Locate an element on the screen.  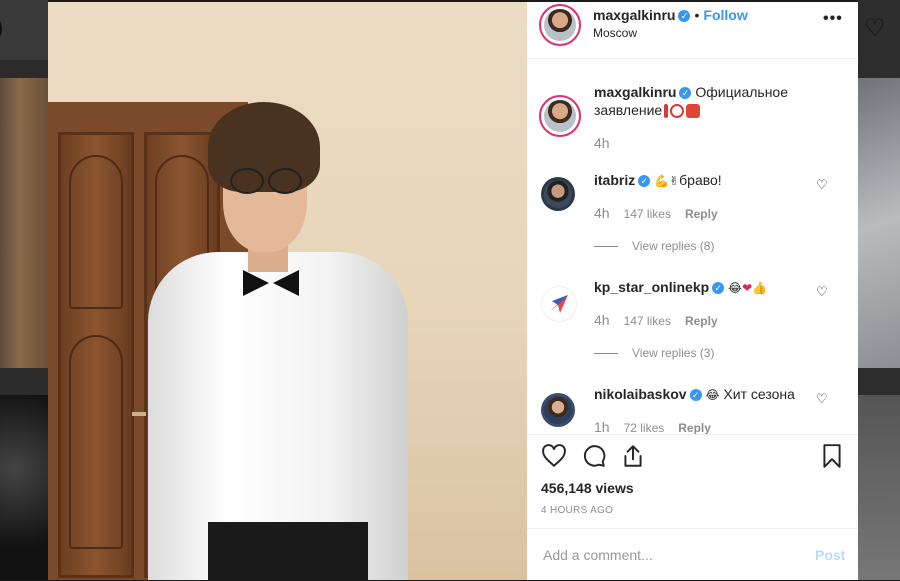
comment-composer: Post is located at coordinates (692, 554).